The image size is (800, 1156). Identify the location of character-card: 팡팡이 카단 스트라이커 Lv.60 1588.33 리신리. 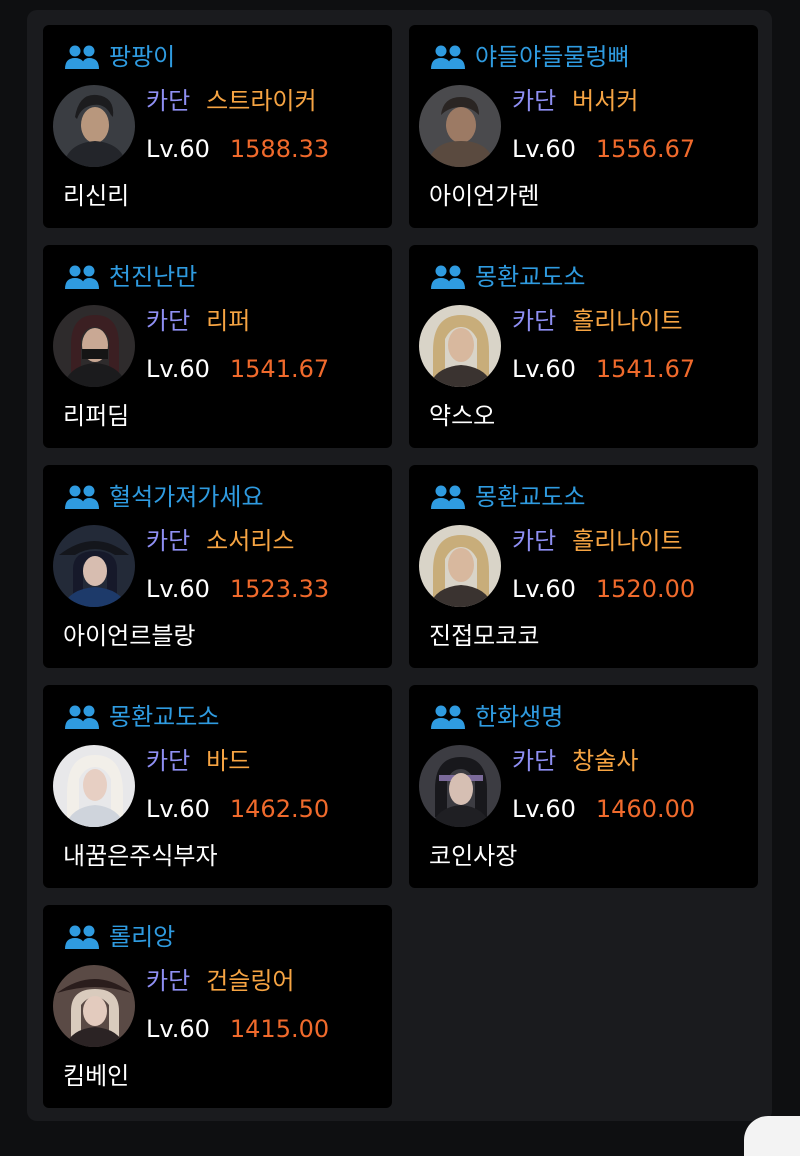
(217, 126).